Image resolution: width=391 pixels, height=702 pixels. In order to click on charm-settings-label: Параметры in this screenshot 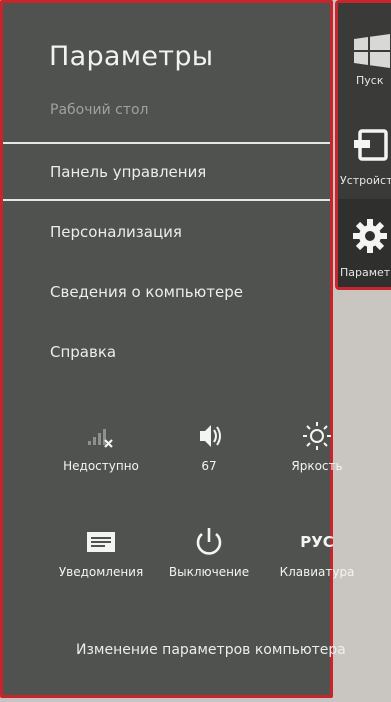, I will do `click(365, 272)`.